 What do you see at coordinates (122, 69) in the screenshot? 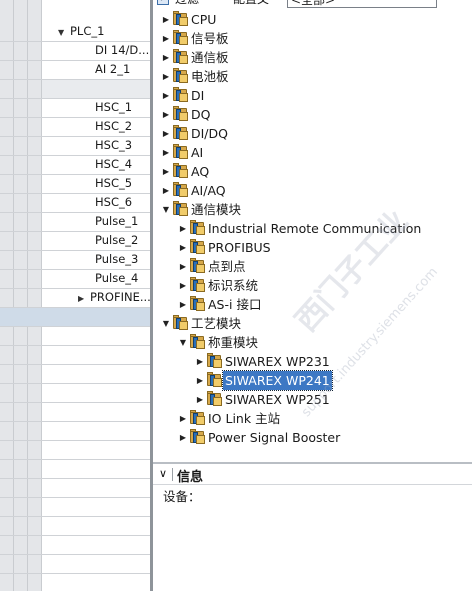
I see `device-overview-row: AI 2_1` at bounding box center [122, 69].